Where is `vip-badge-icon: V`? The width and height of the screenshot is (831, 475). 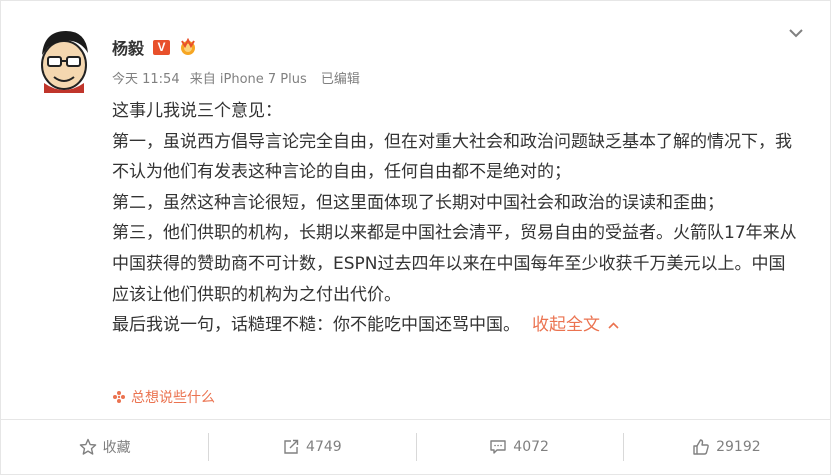 vip-badge-icon: V is located at coordinates (162, 47).